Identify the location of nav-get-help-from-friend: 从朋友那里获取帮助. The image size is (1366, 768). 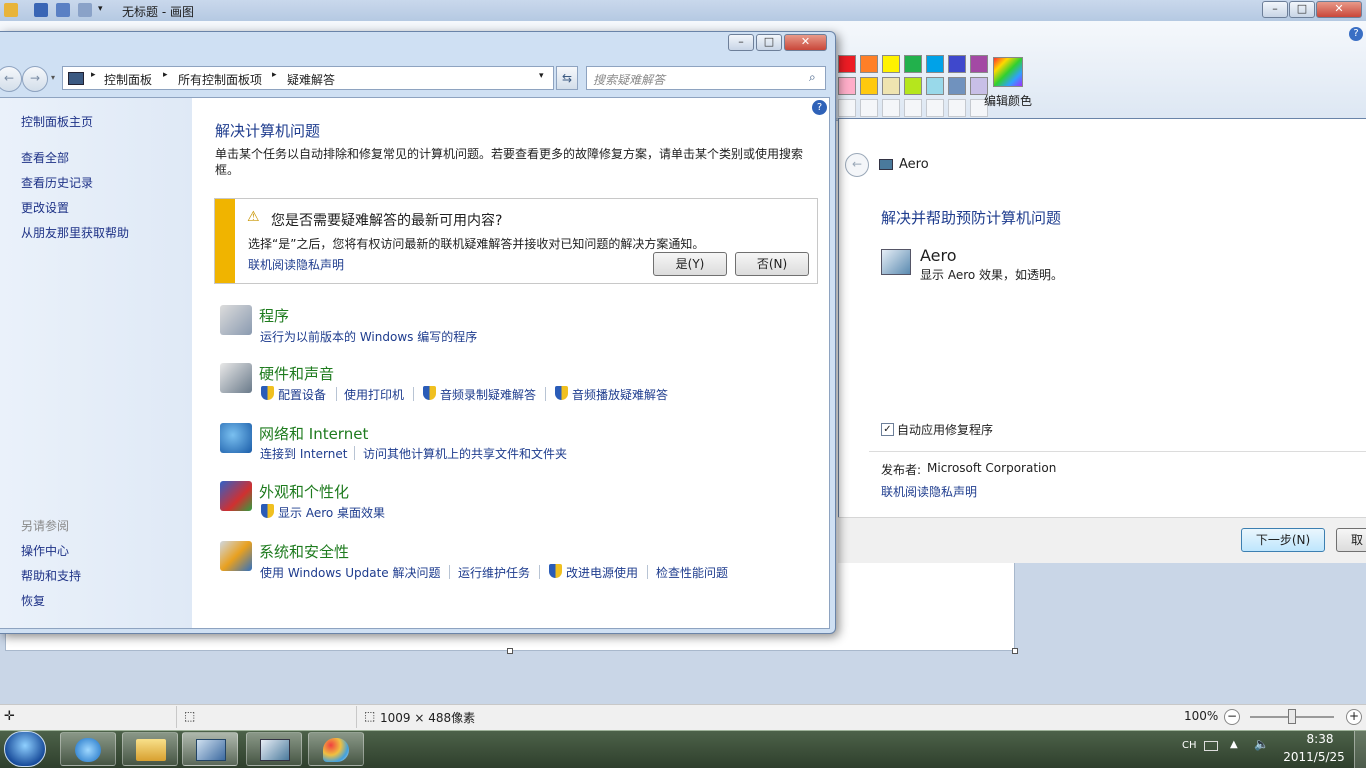
(75, 232).